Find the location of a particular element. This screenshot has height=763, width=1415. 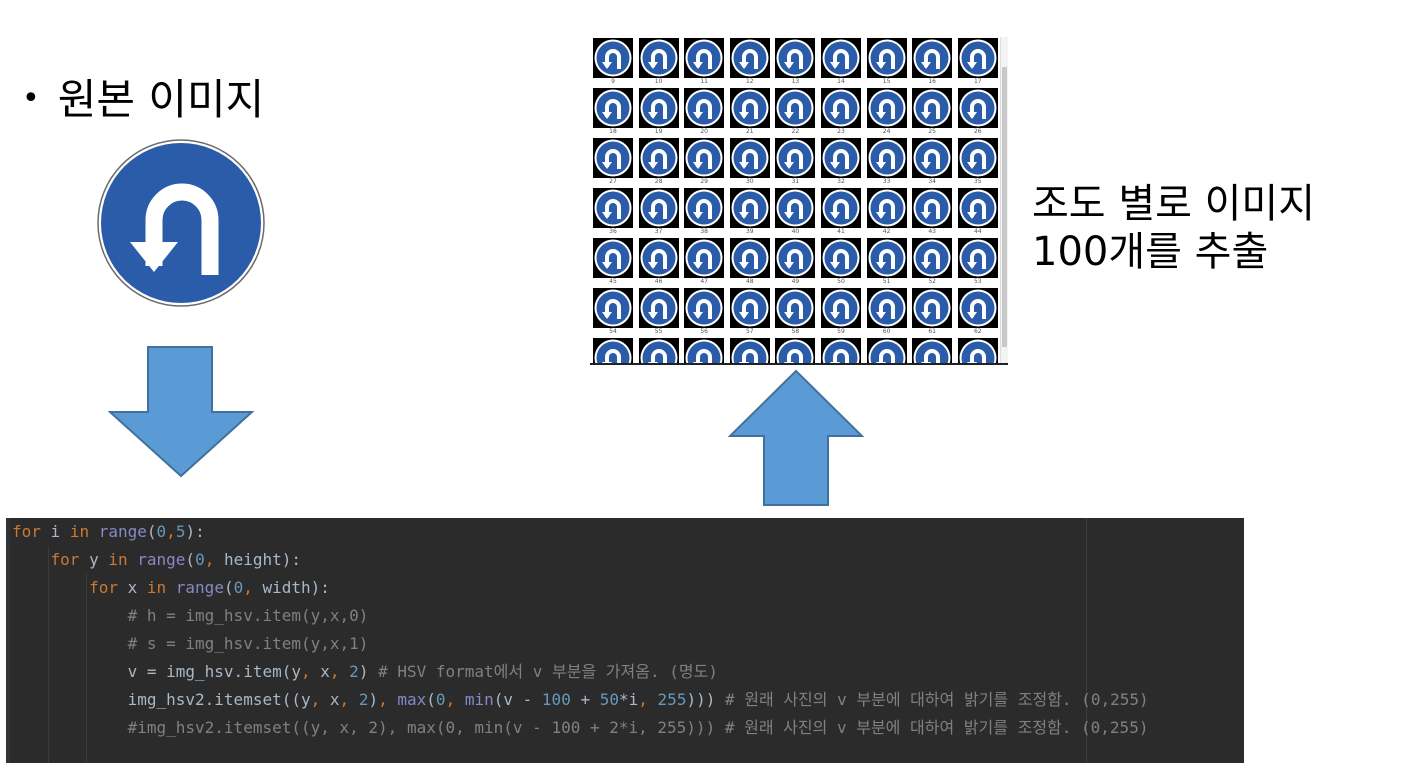

thumbnail-label: 56 is located at coordinates (704, 331).